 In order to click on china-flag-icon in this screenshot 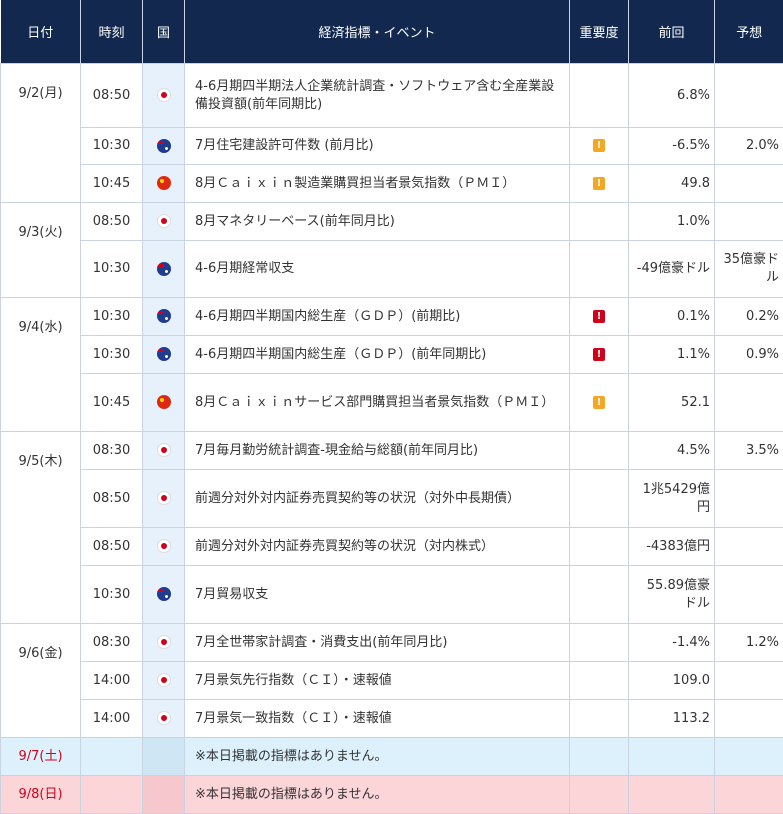, I will do `click(163, 402)`.